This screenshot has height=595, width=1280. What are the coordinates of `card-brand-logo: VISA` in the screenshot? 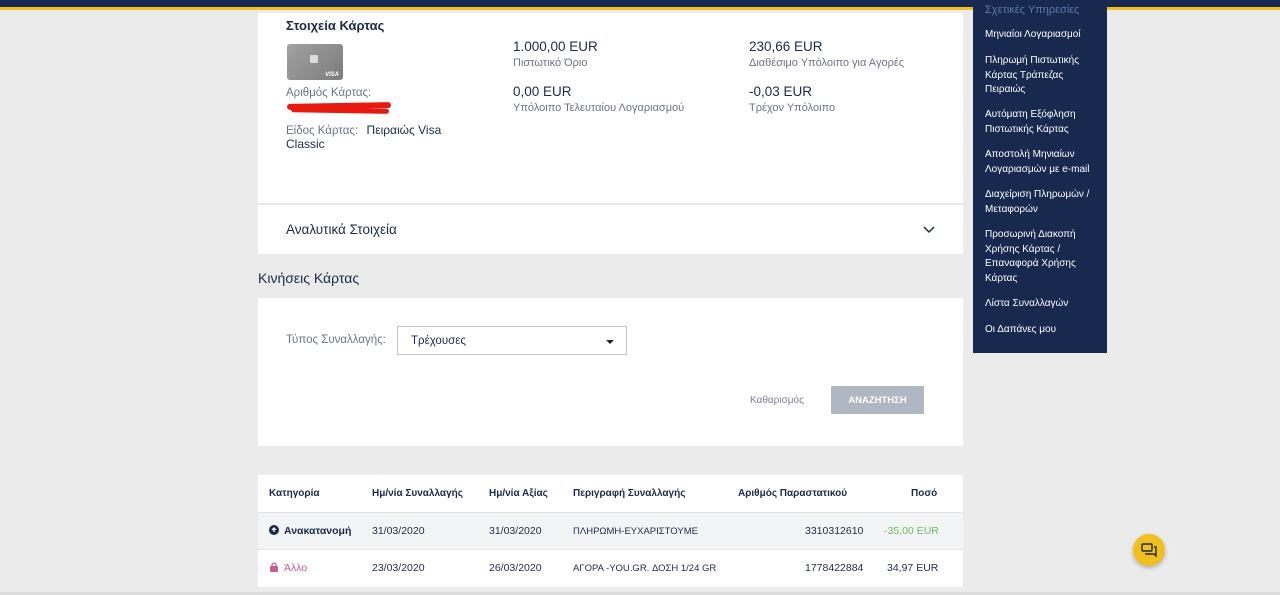 It's located at (331, 75).